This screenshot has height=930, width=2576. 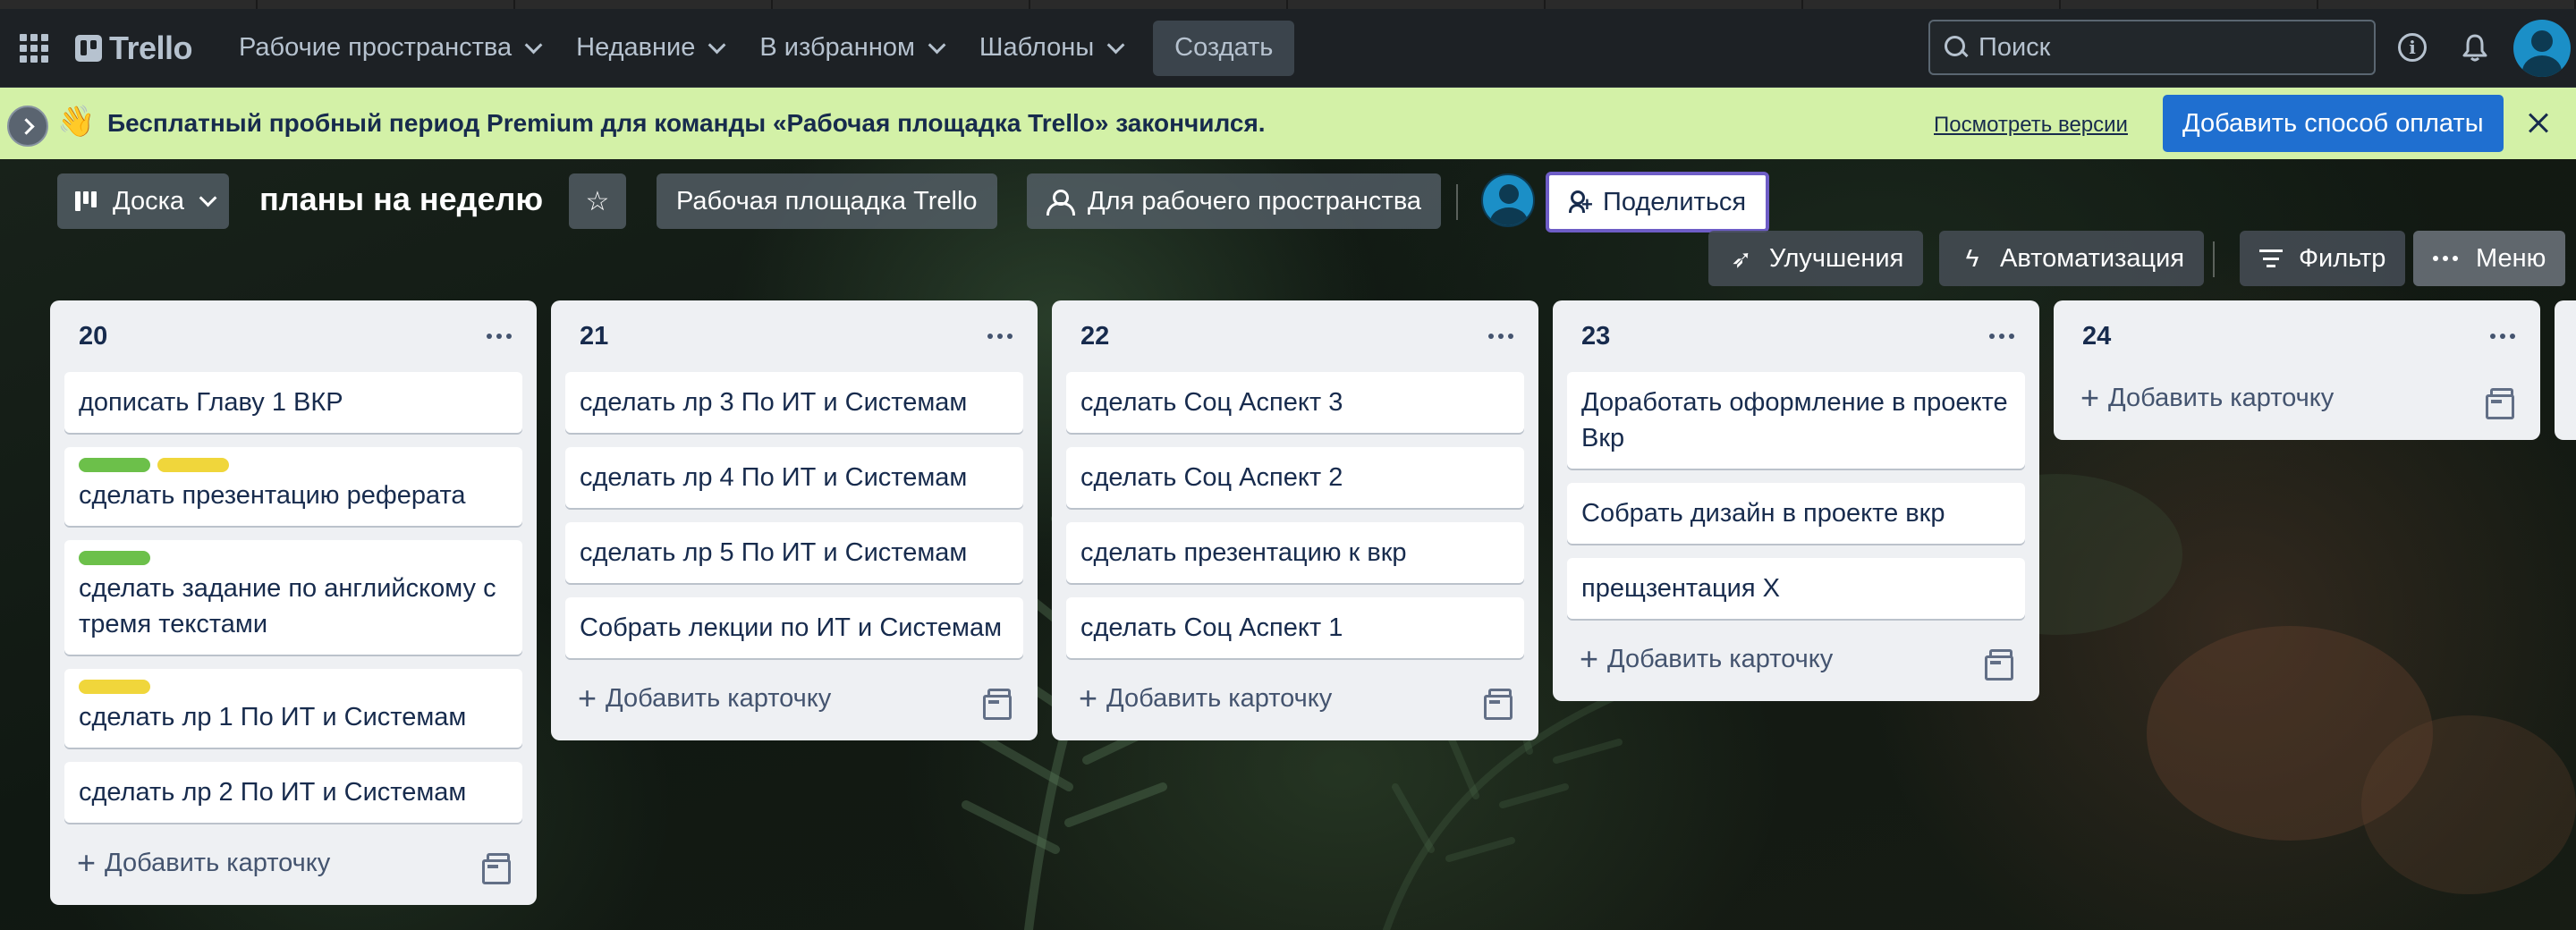 What do you see at coordinates (1224, 48) in the screenshot?
I see `create-button: Создать` at bounding box center [1224, 48].